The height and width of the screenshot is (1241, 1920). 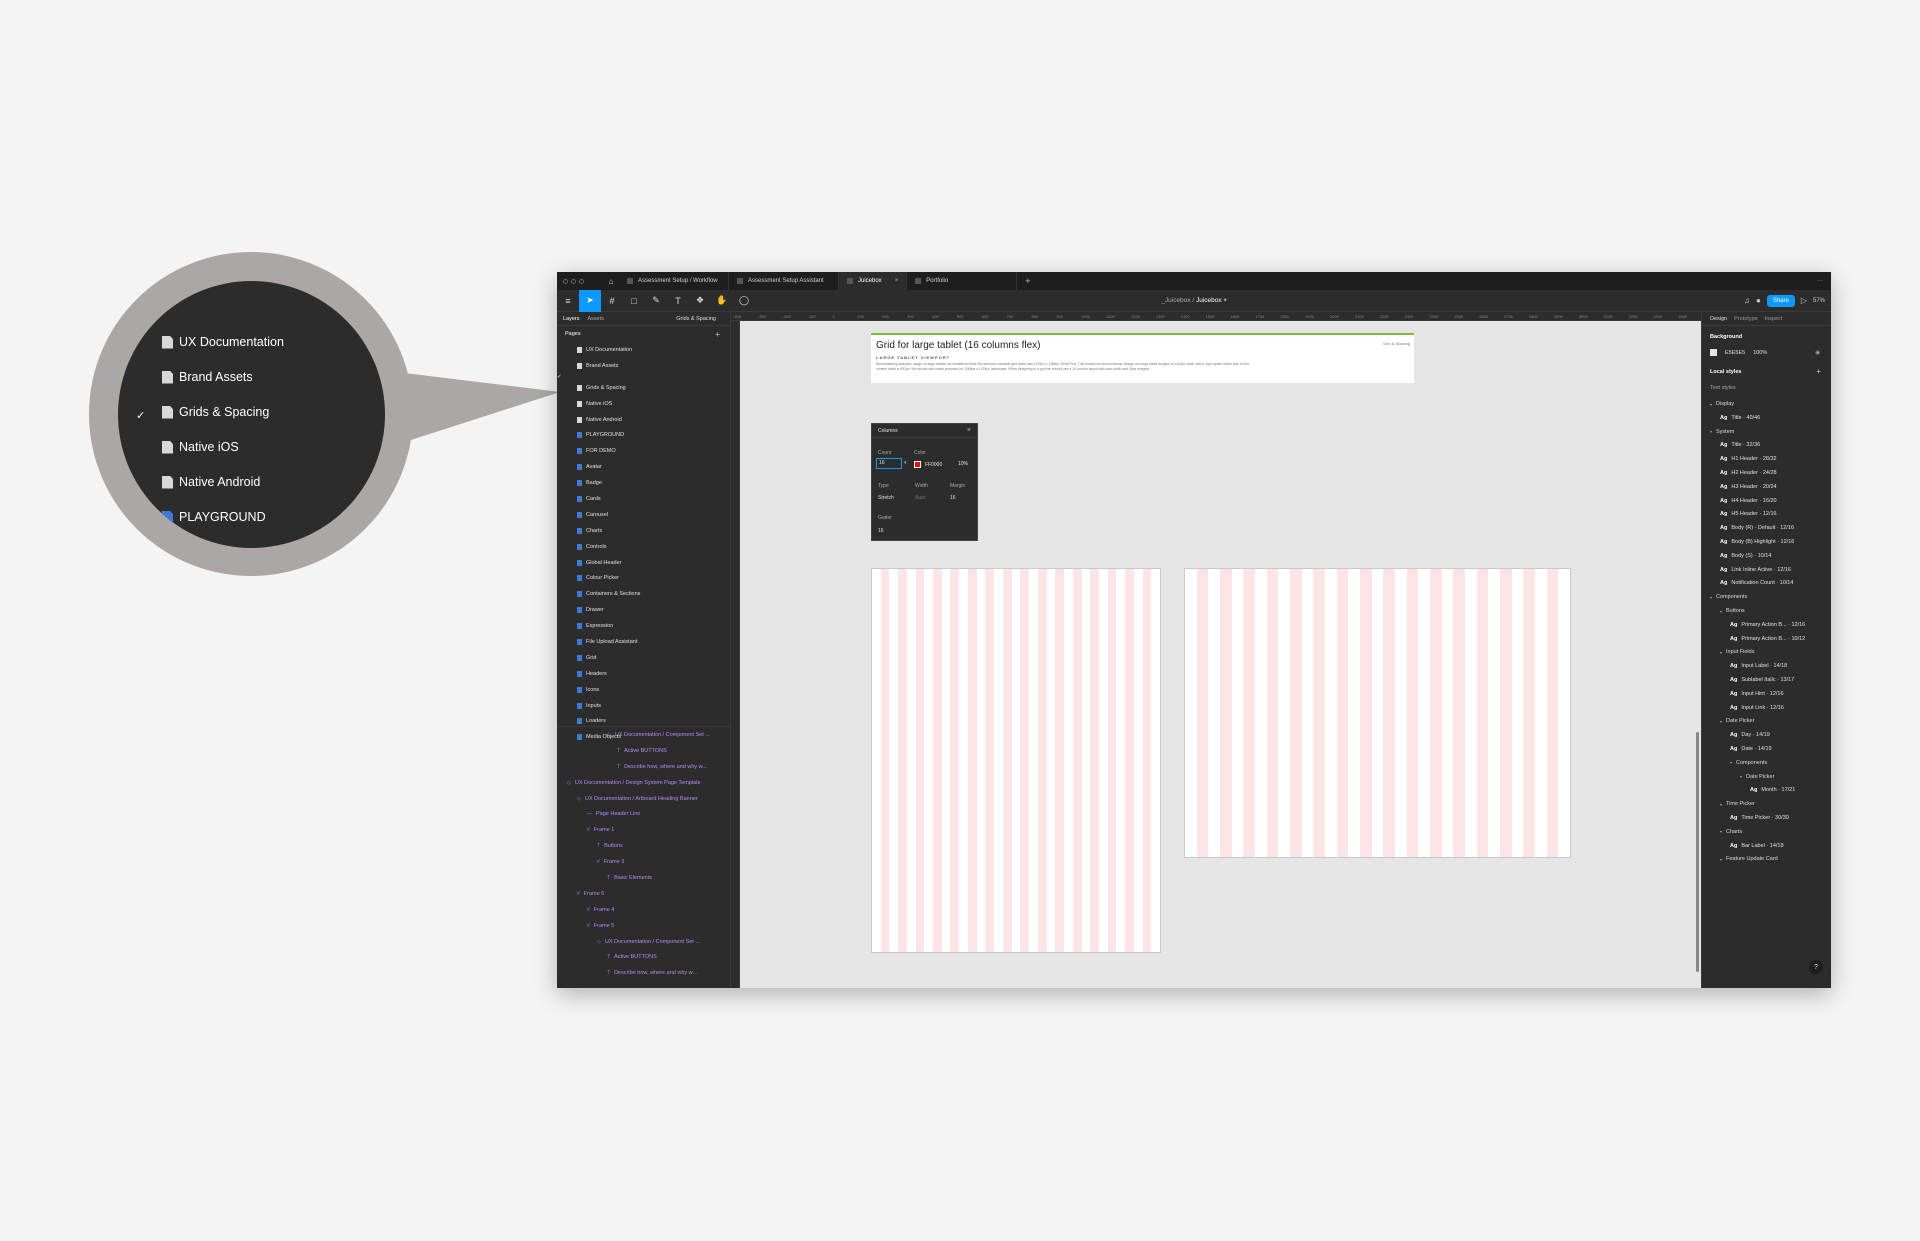 What do you see at coordinates (568, 301) in the screenshot?
I see `main-menu-icon: ≡` at bounding box center [568, 301].